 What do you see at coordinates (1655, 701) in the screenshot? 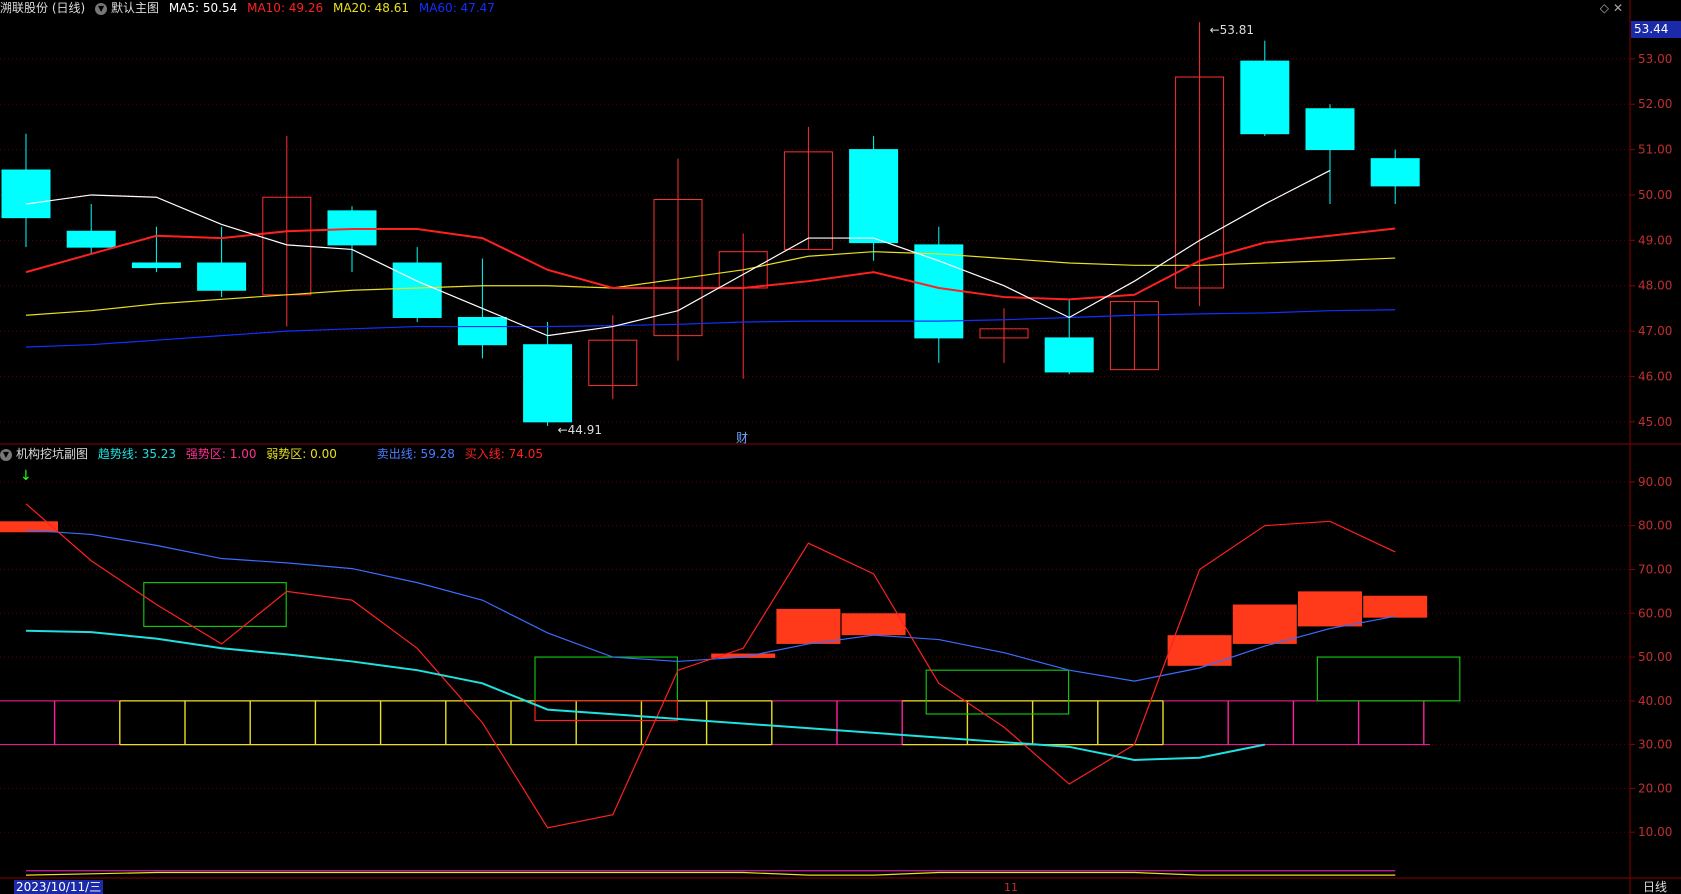
I see `sub-y-tick-label: 40.00` at bounding box center [1655, 701].